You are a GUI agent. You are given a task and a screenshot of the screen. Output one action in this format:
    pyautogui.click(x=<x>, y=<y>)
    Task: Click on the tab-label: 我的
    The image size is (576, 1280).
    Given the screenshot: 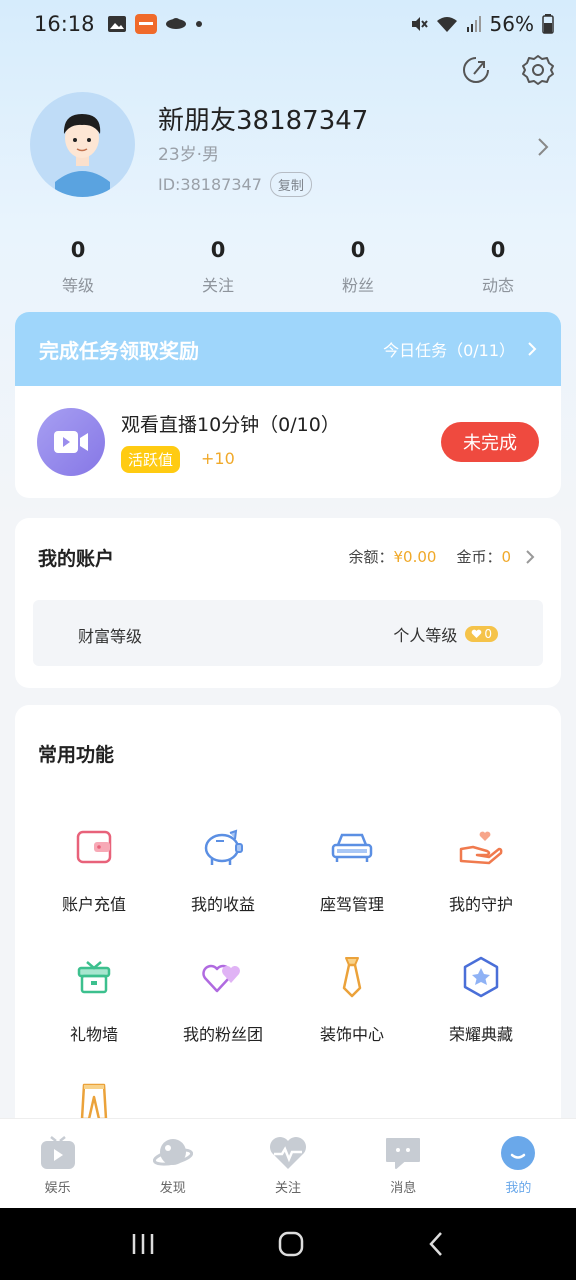 What is the action you would take?
    pyautogui.click(x=518, y=1188)
    